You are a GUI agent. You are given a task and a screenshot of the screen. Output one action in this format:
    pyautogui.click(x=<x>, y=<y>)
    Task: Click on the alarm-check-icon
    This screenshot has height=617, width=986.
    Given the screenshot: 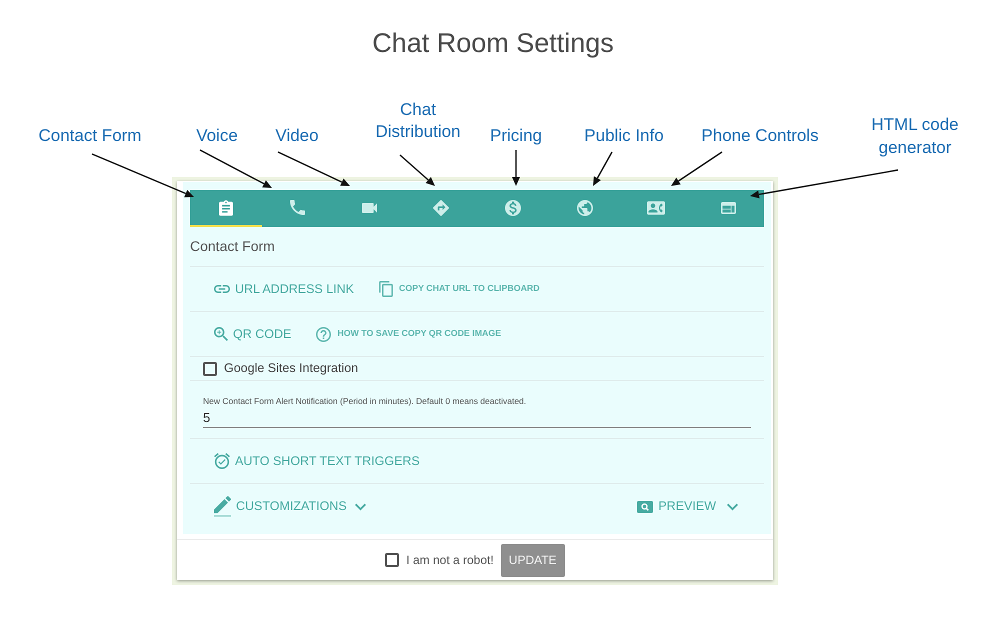 What is the action you would take?
    pyautogui.click(x=222, y=461)
    